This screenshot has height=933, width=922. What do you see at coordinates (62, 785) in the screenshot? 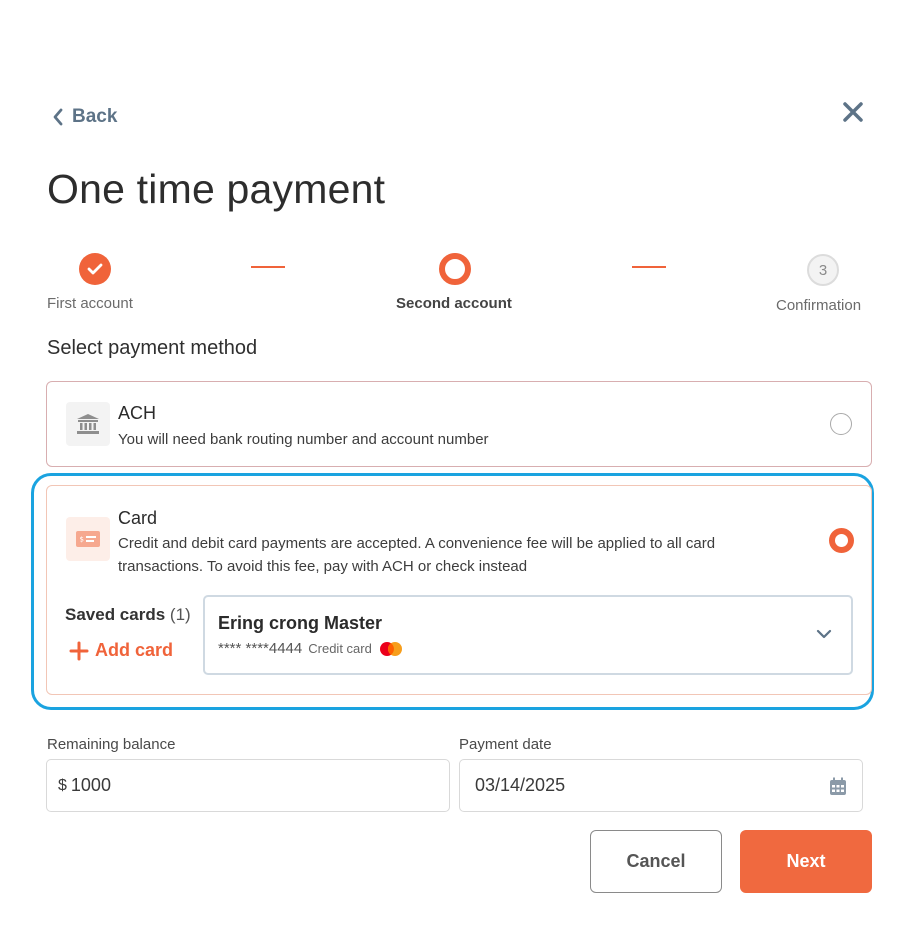
I see `currency-symbol: $` at bounding box center [62, 785].